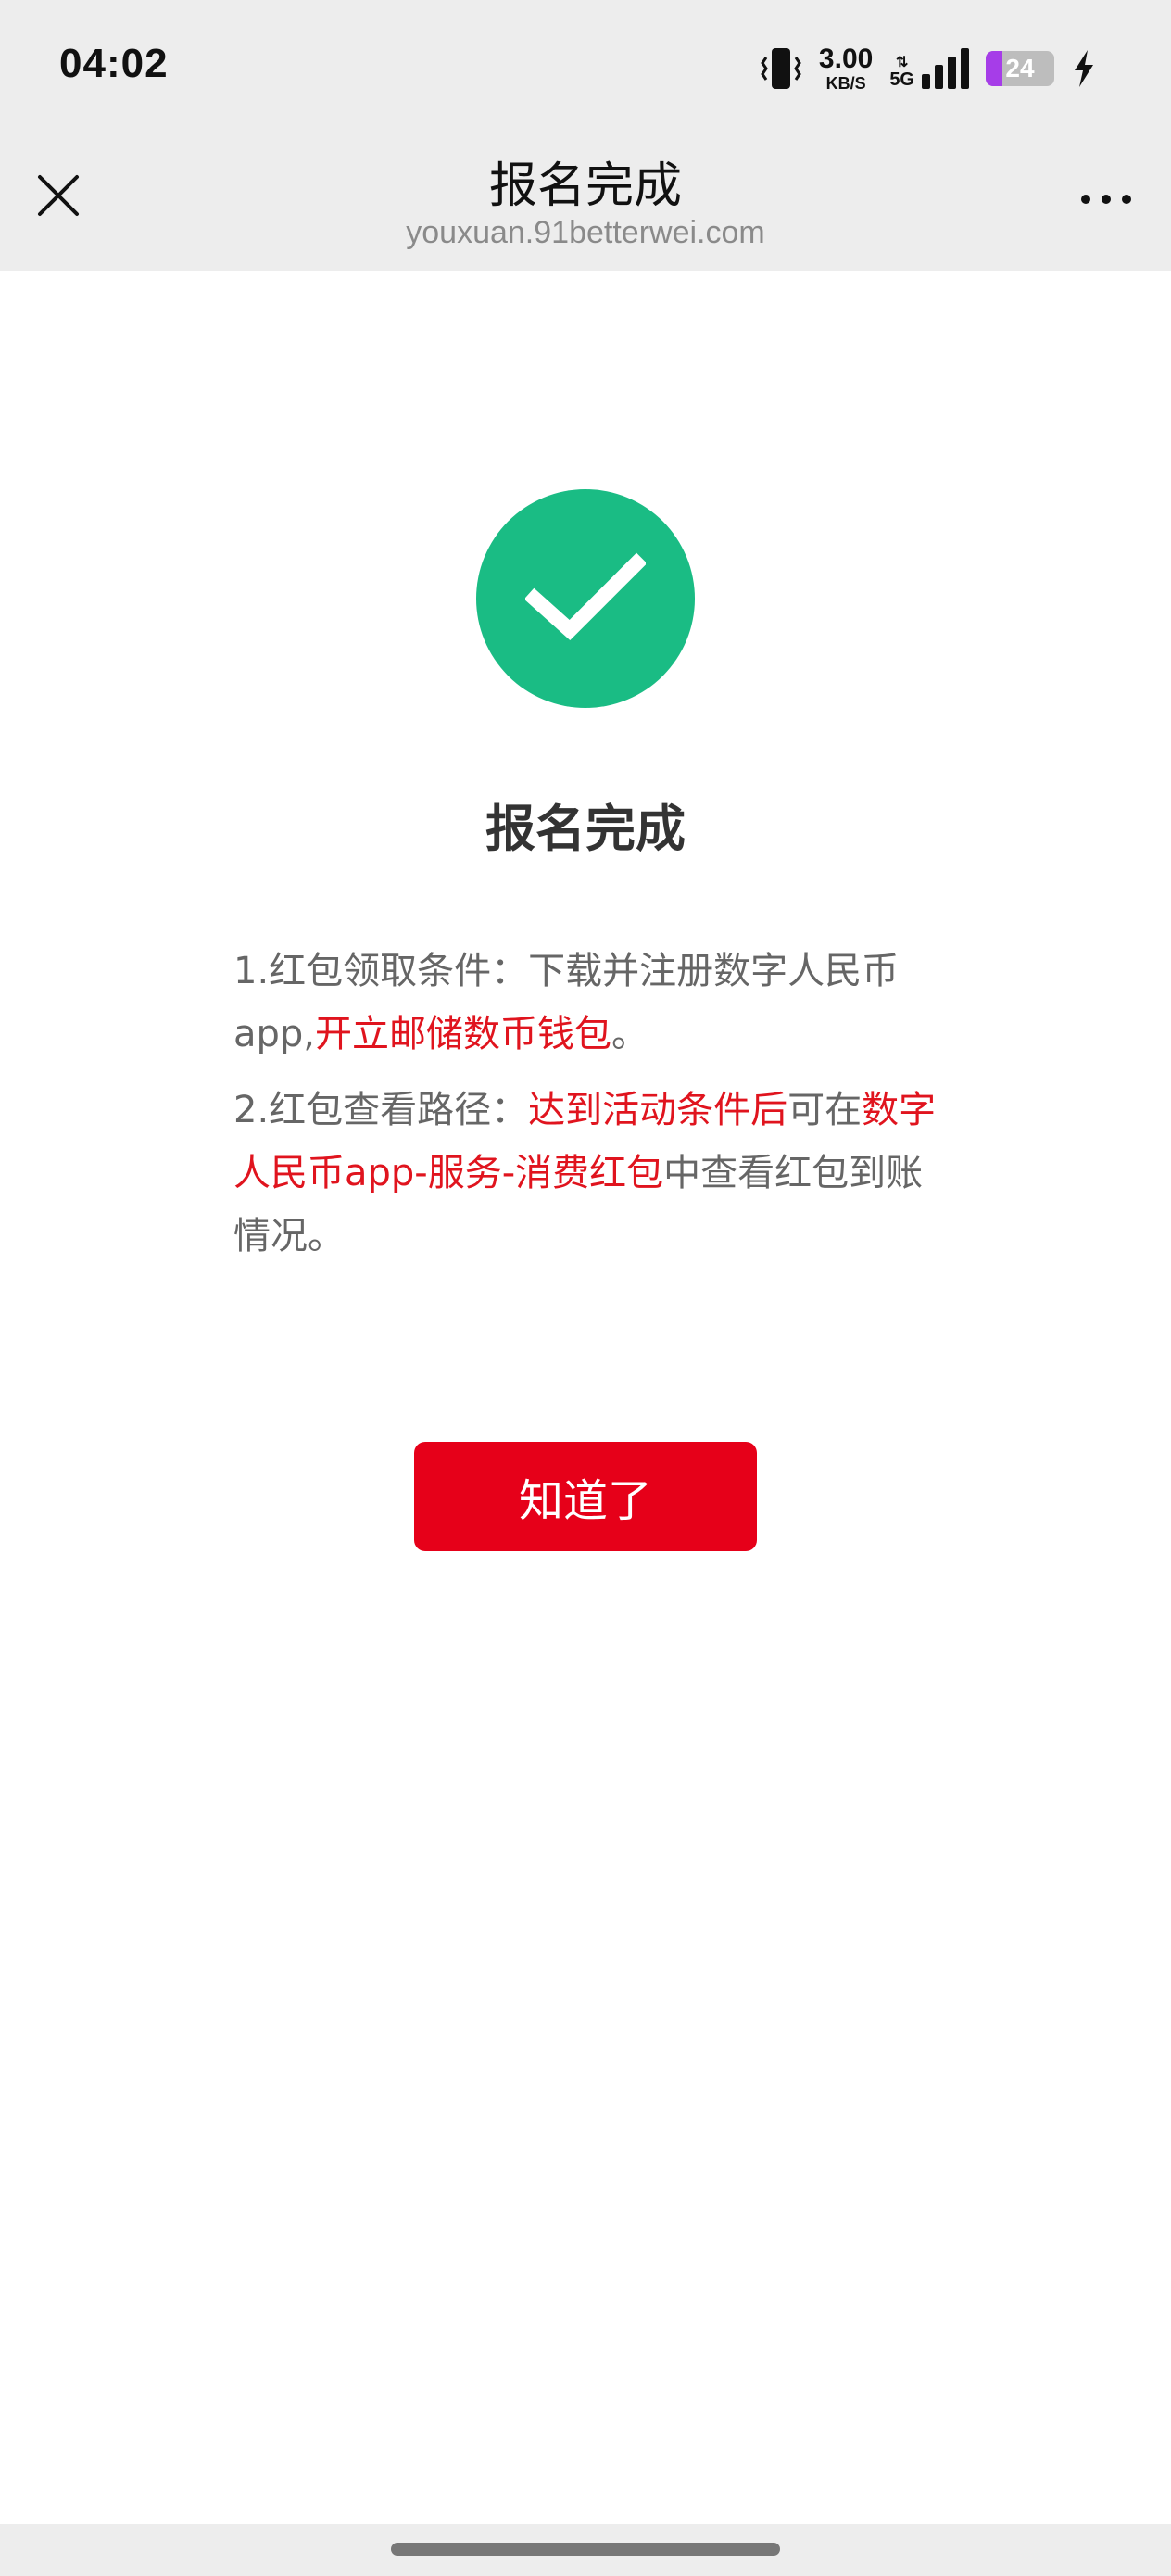 The image size is (1171, 2576). I want to click on network-speed-value: 3.00, so click(846, 59).